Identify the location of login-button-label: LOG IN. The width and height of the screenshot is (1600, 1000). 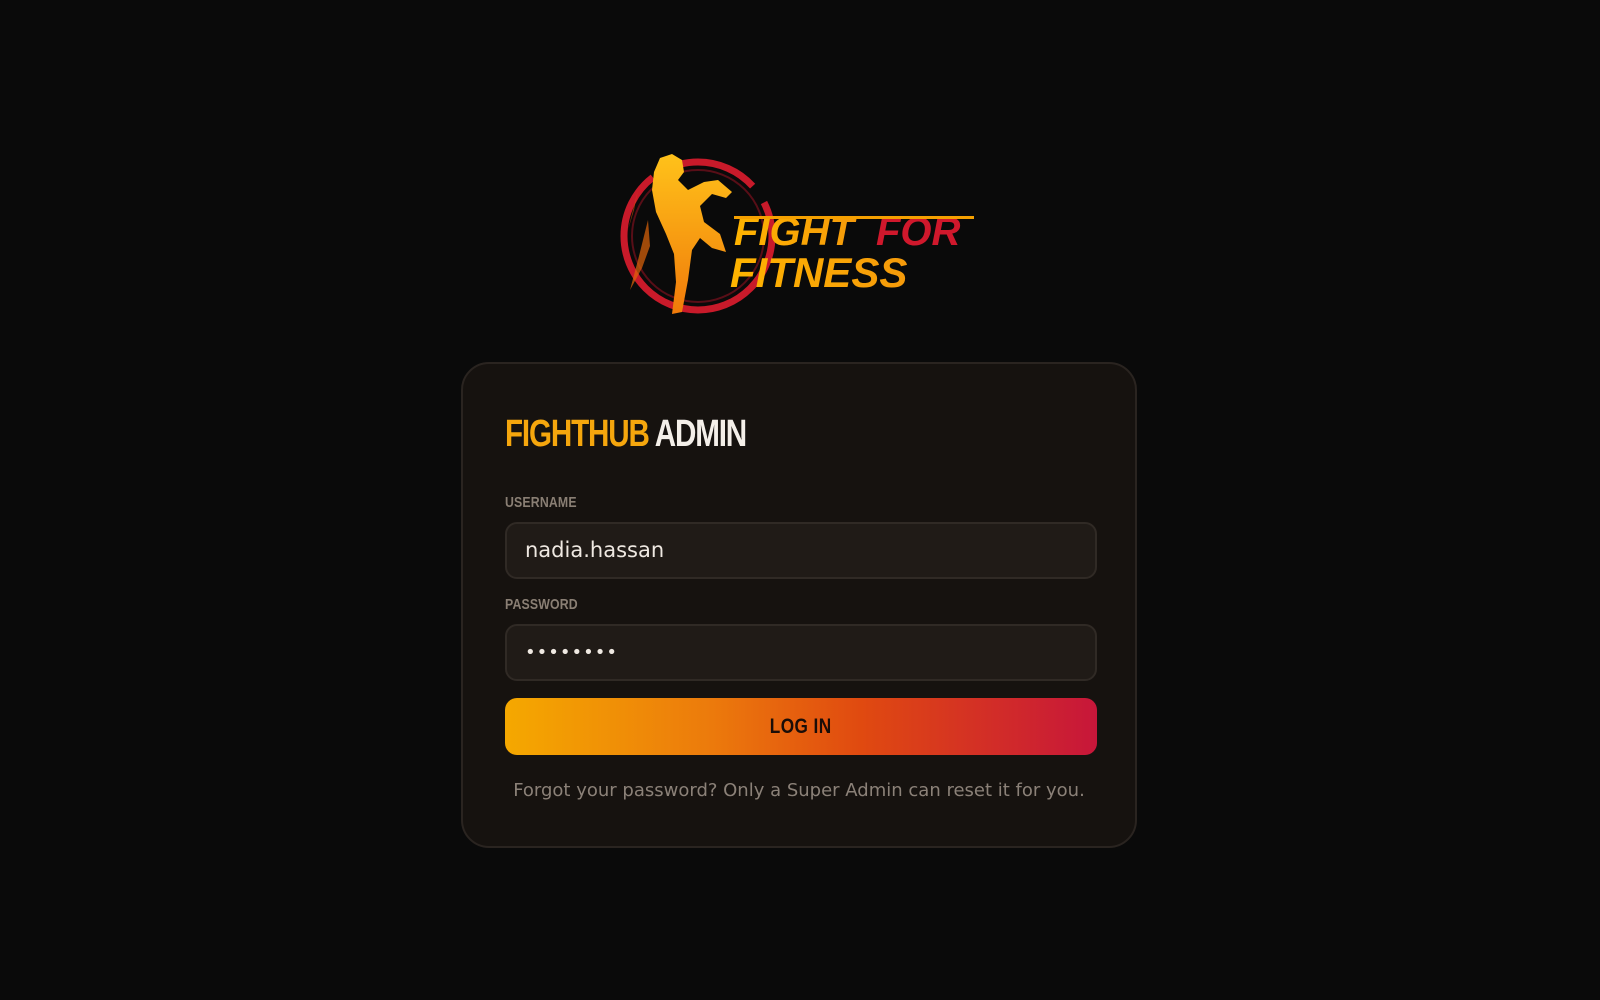
(801, 726).